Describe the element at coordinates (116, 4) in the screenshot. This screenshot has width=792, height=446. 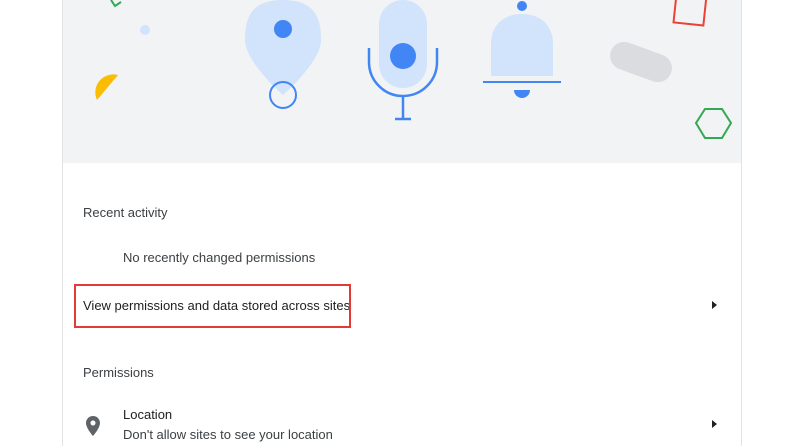
I see `green-decoration` at that location.